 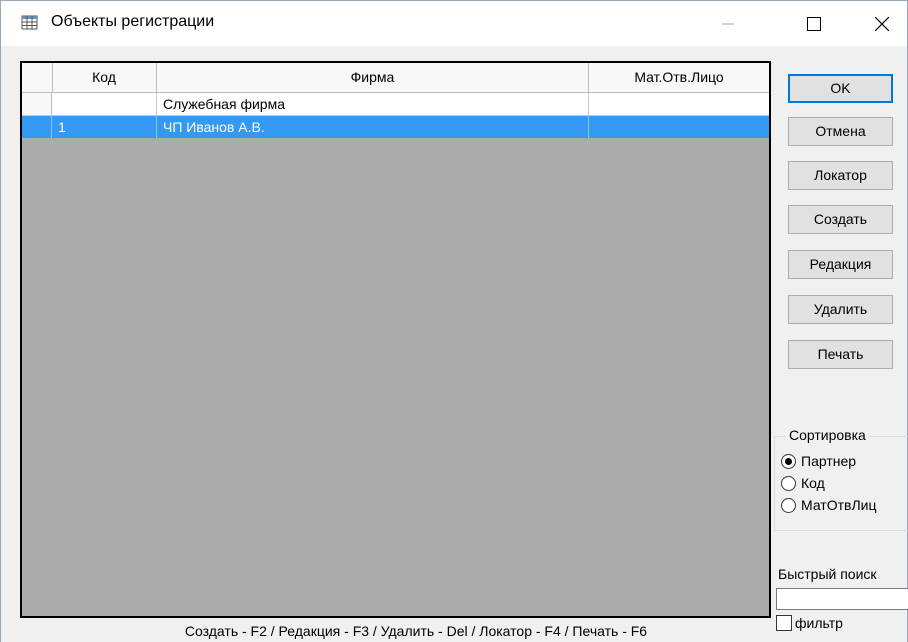 I want to click on row-header-corner, so click(x=37, y=77).